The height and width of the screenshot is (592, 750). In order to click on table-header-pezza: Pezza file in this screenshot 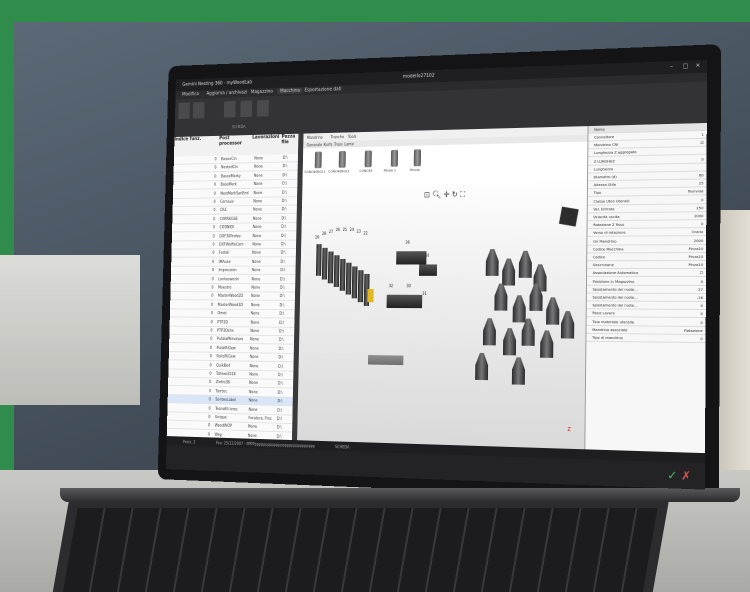, I will do `click(290, 144)`.